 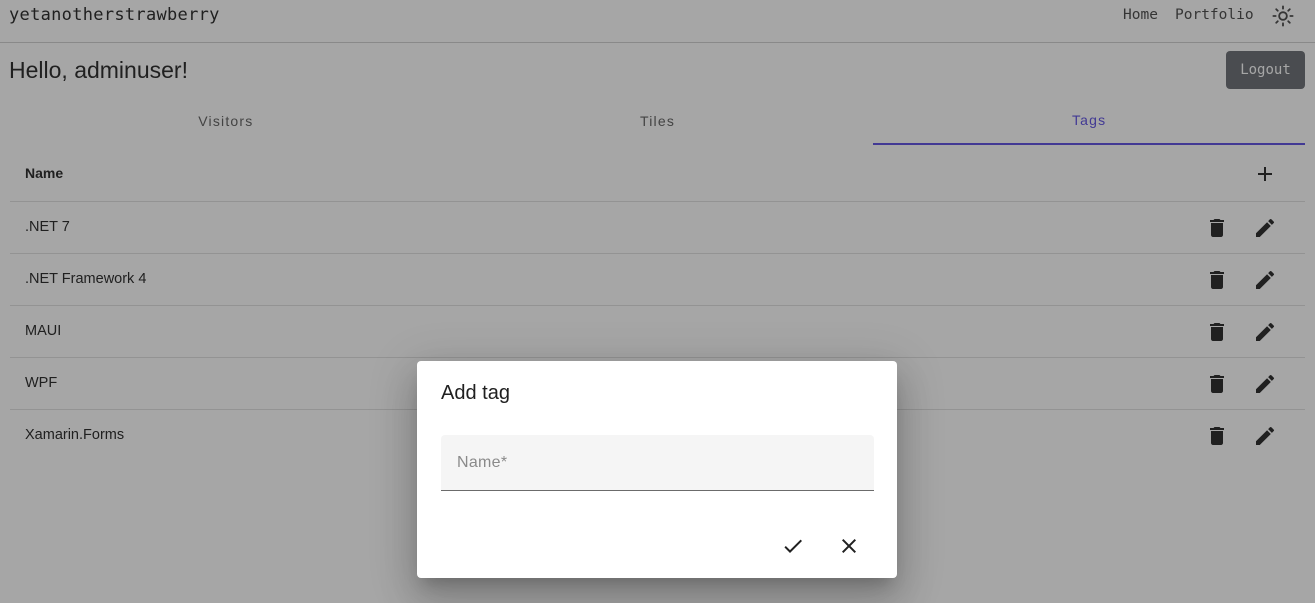 I want to click on check-icon, so click(x=793, y=546).